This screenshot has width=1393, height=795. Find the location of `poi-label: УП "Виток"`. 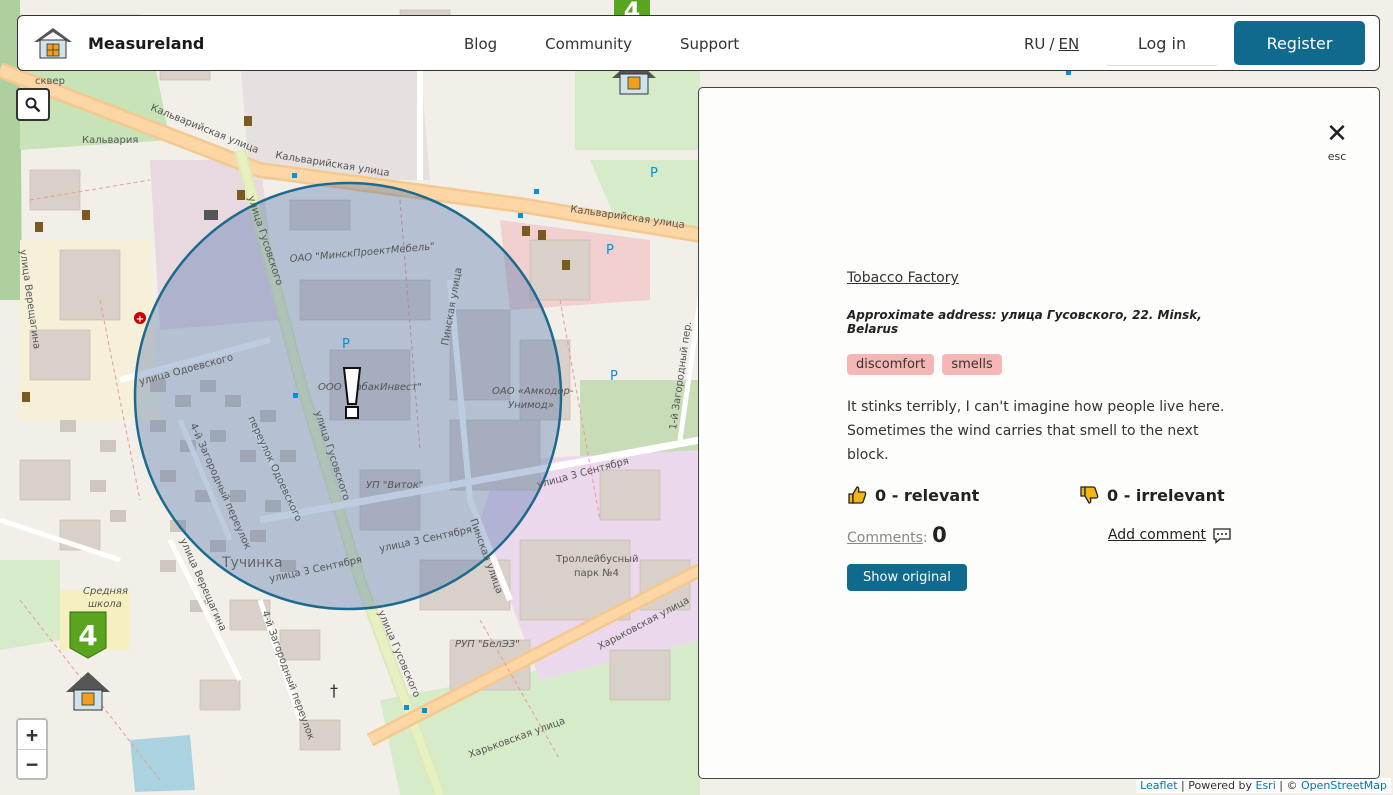

poi-label: УП "Виток" is located at coordinates (394, 485).